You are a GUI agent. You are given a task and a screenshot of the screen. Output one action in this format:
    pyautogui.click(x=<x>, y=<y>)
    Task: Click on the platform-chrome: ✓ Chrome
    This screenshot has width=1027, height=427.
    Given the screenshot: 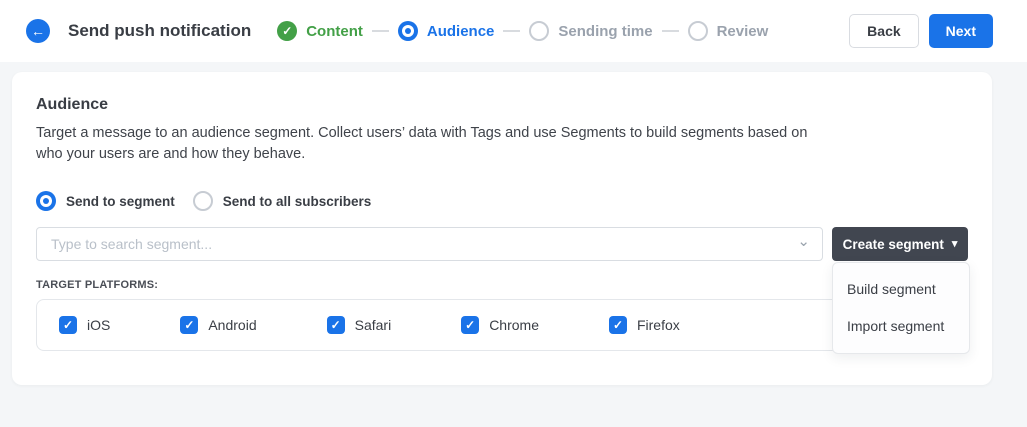 What is the action you would take?
    pyautogui.click(x=500, y=325)
    